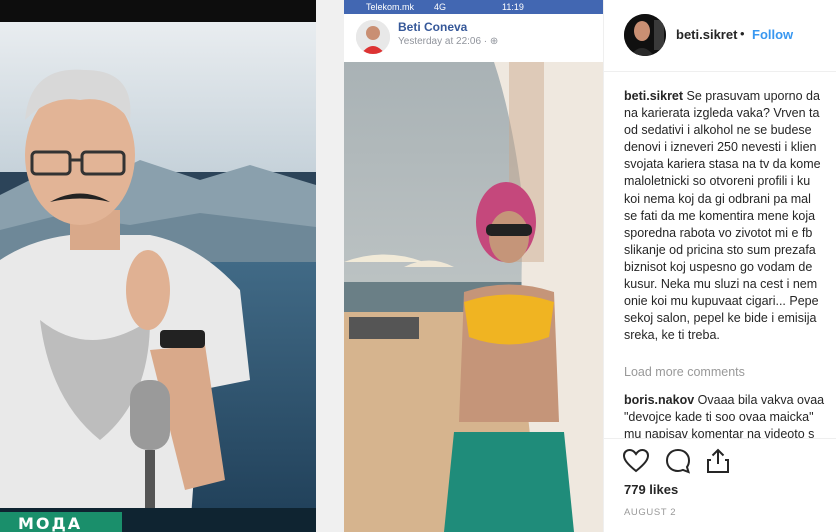  I want to click on caption-text: Se prasuvam uporno da, so click(751, 96).